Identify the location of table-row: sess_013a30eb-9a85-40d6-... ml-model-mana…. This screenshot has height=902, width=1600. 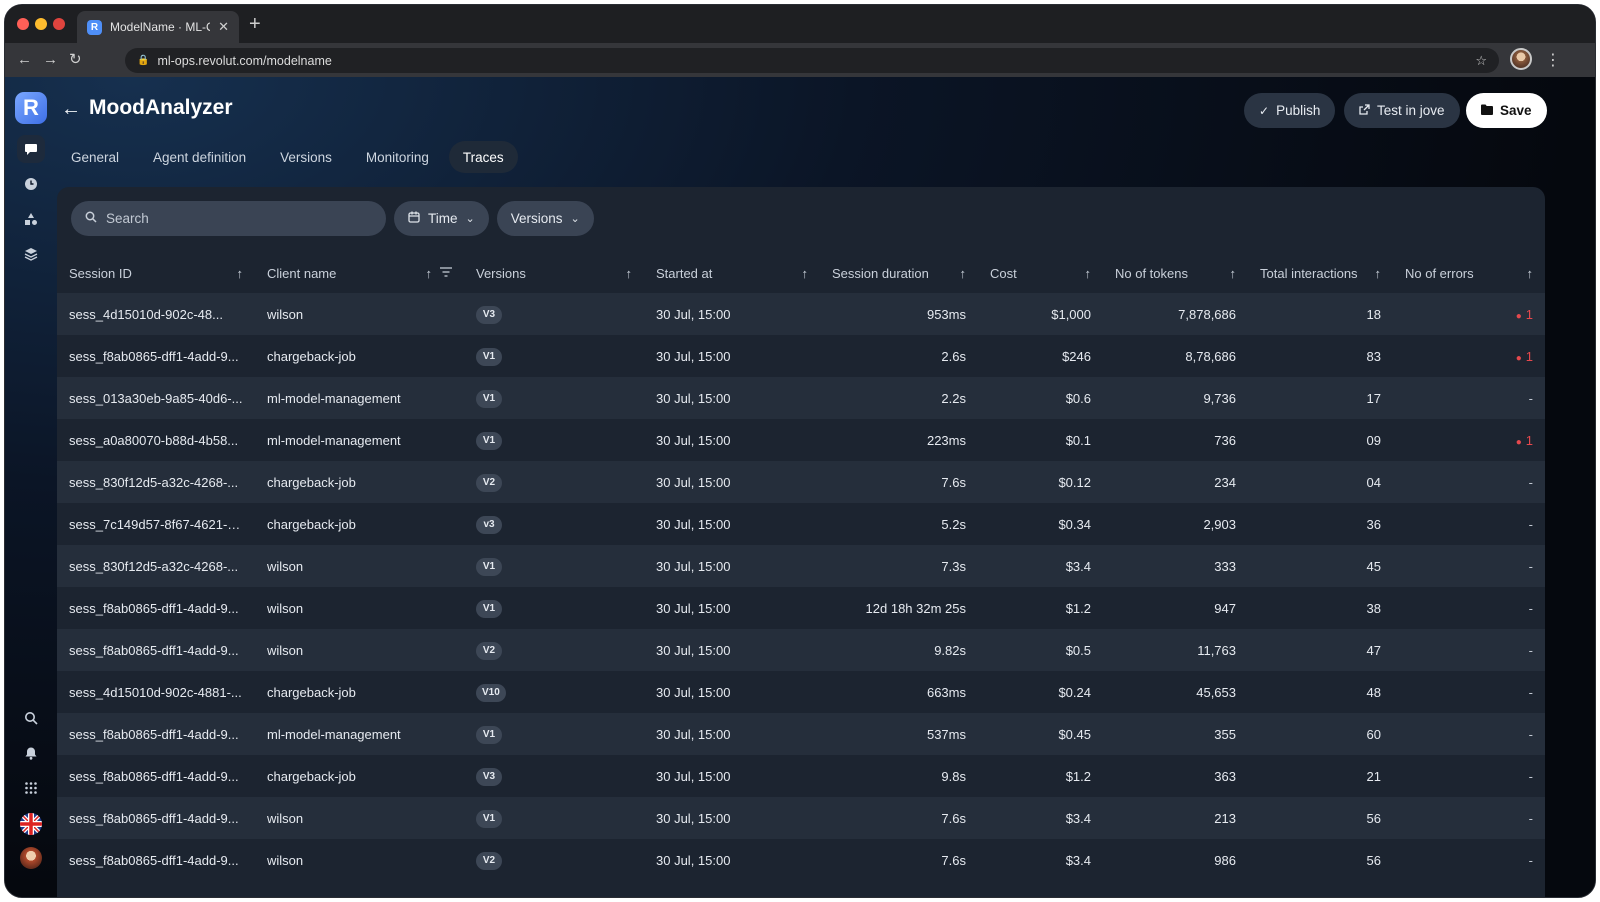
(801, 398).